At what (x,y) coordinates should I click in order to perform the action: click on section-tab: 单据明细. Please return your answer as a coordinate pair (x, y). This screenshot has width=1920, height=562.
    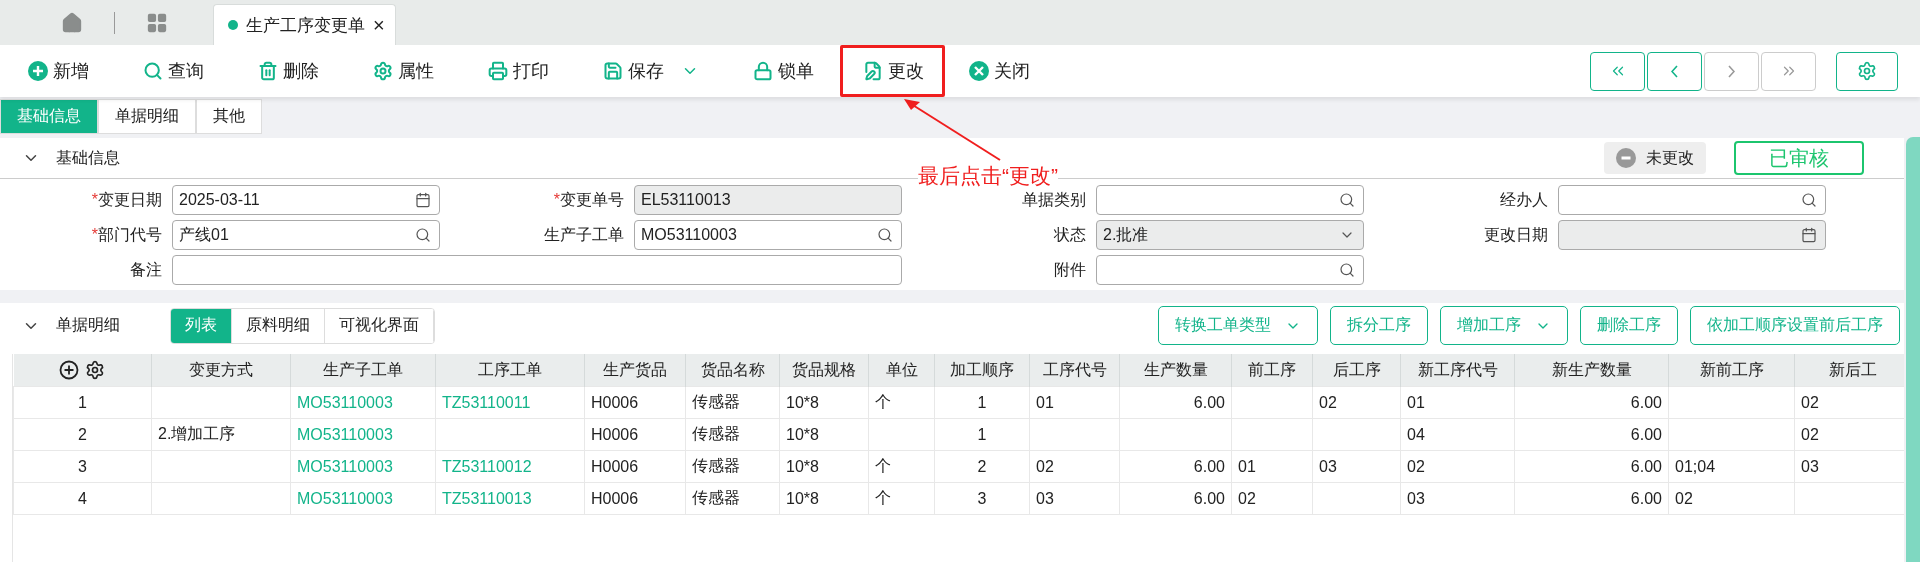
    Looking at the image, I should click on (147, 116).